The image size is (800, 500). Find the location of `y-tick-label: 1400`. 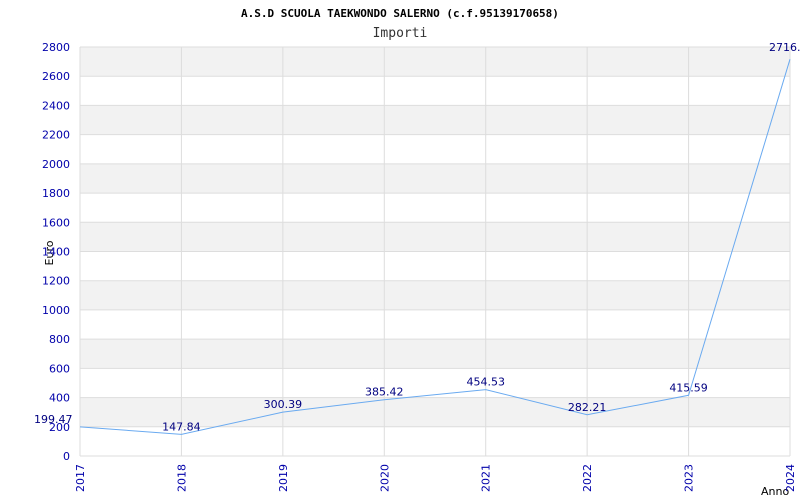

y-tick-label: 1400 is located at coordinates (56, 252).